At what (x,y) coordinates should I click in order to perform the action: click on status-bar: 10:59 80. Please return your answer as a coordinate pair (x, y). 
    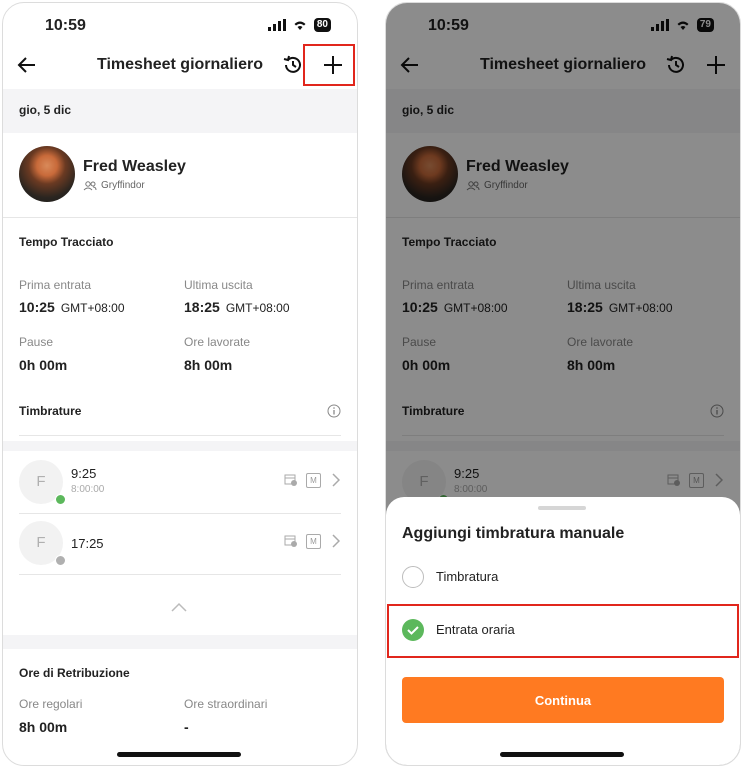
    Looking at the image, I should click on (180, 25).